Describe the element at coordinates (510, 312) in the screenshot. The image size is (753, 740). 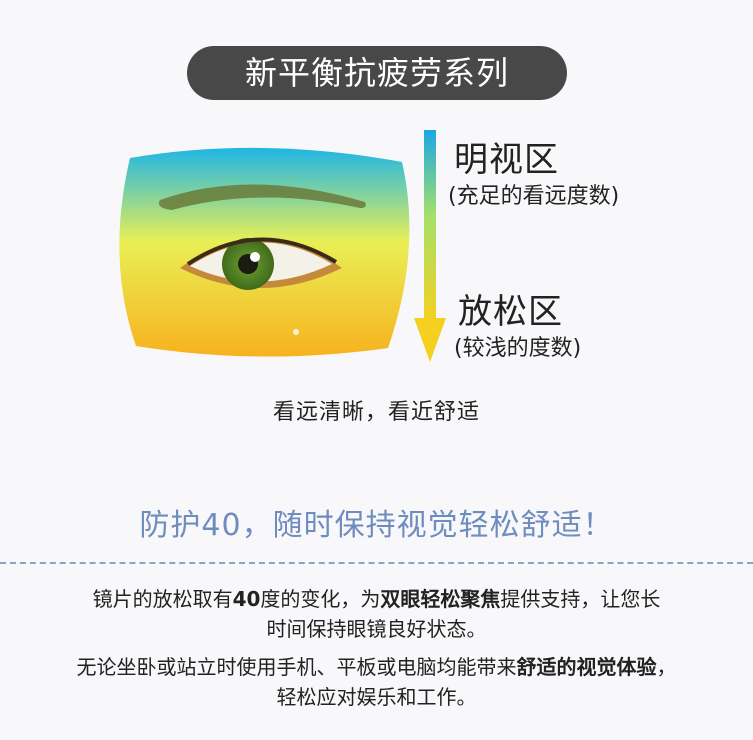
I see `relax-zone-title: 放松区` at that location.